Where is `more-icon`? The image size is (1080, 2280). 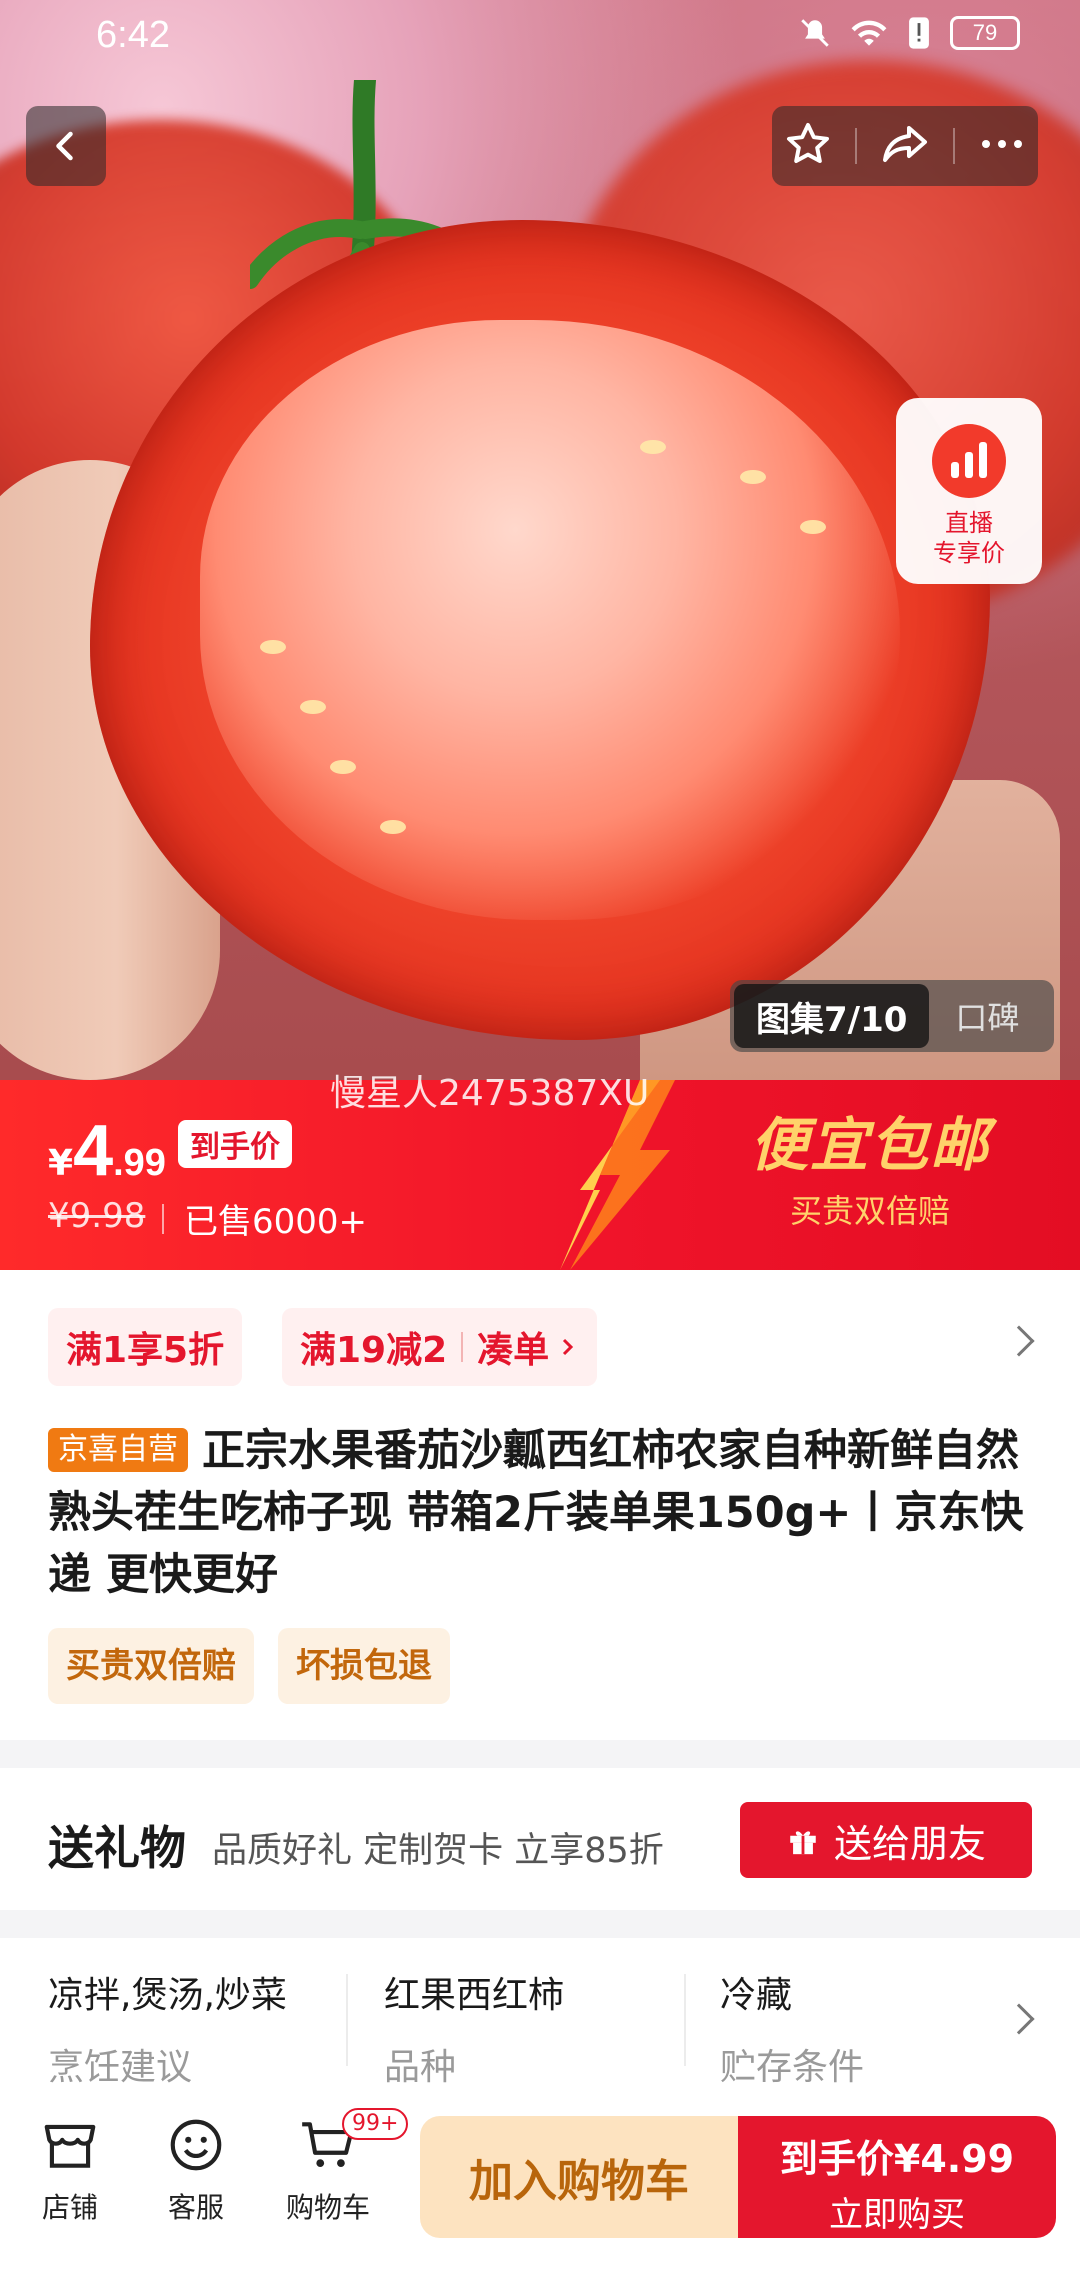
more-icon is located at coordinates (1002, 144).